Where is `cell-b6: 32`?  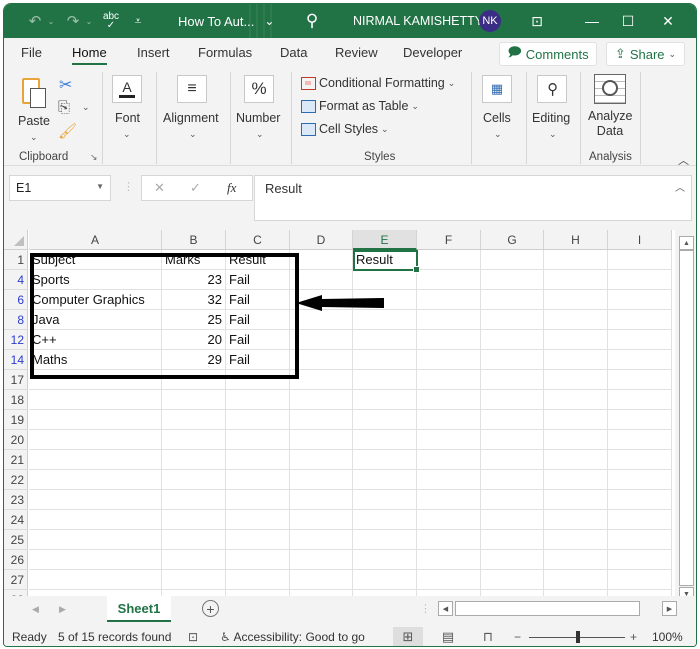
cell-b6: 32 is located at coordinates (194, 300).